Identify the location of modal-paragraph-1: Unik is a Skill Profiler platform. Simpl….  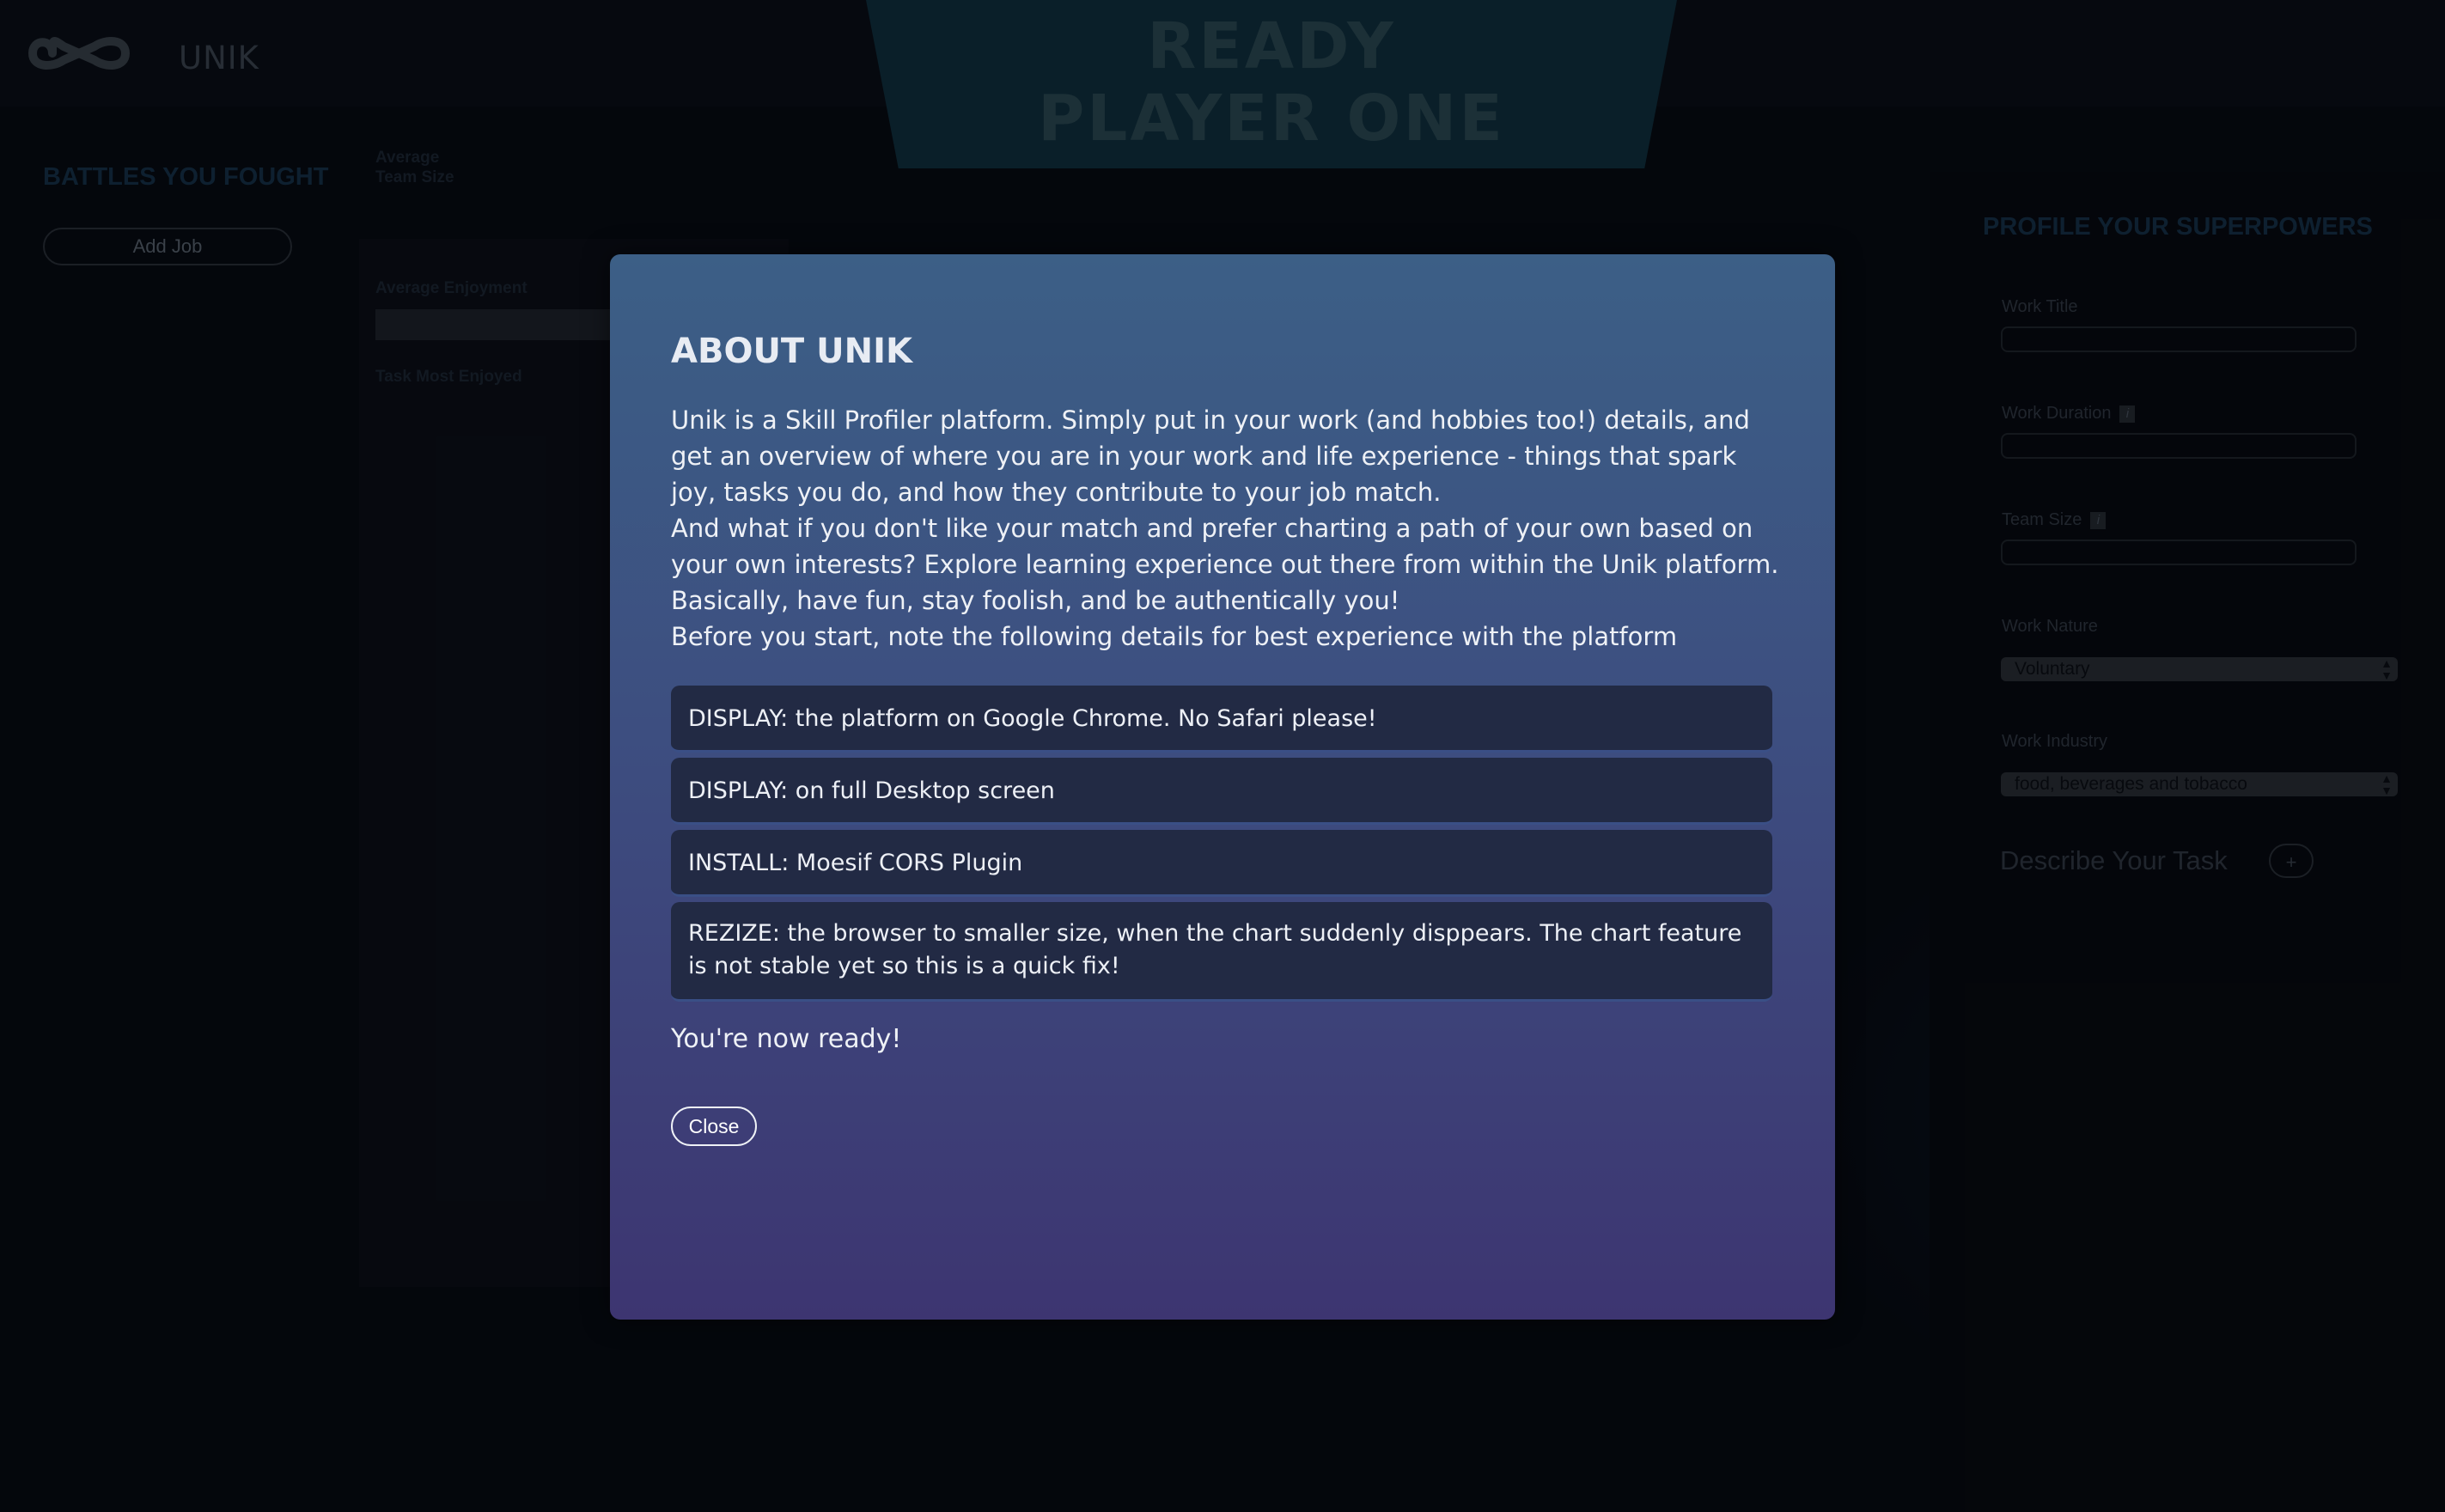
(1210, 456).